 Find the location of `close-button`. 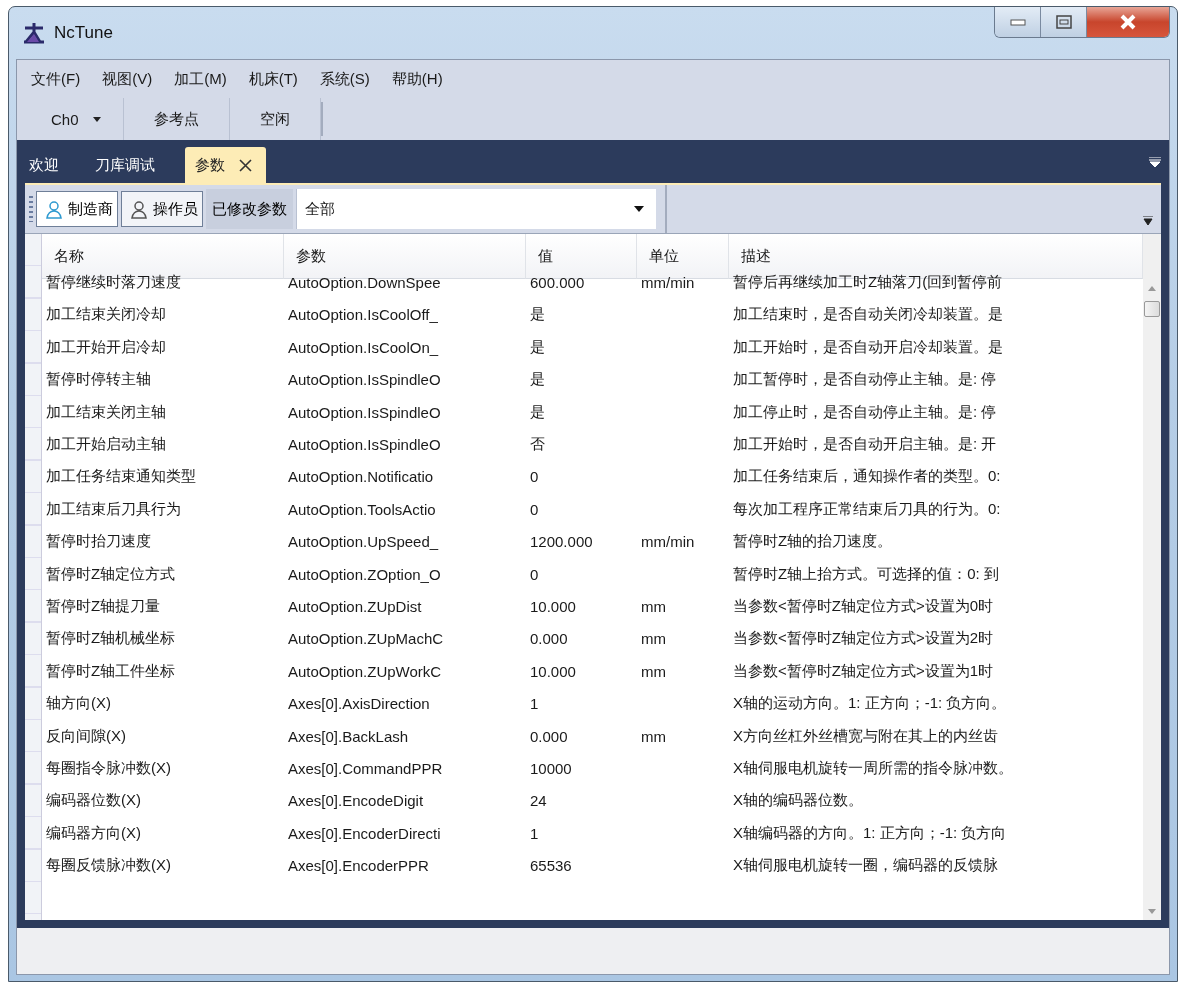

close-button is located at coordinates (1128, 22).